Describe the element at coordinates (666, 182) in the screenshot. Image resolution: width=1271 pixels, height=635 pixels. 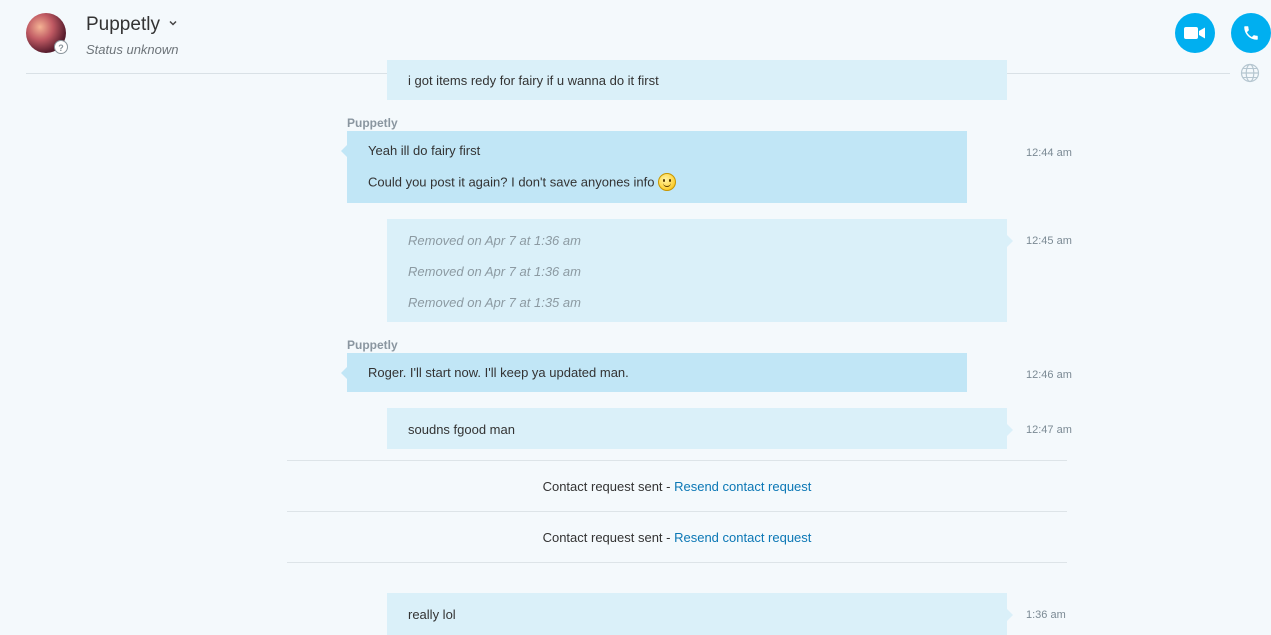
I see `smile-emoji-icon` at that location.